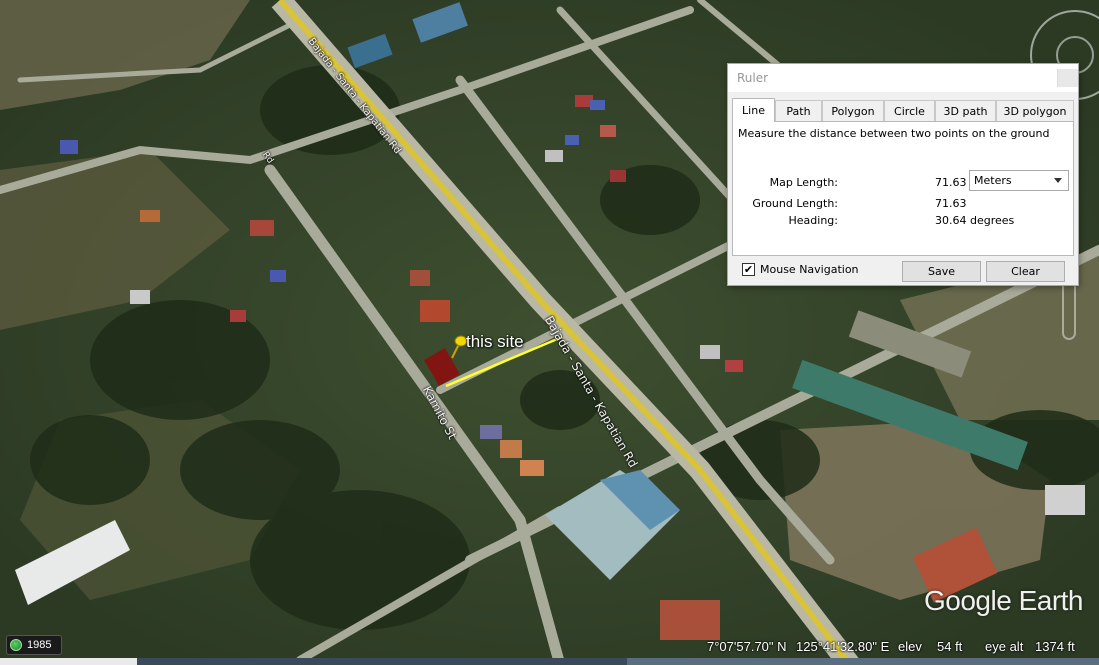  I want to click on map-length-value: 71.63, so click(951, 182).